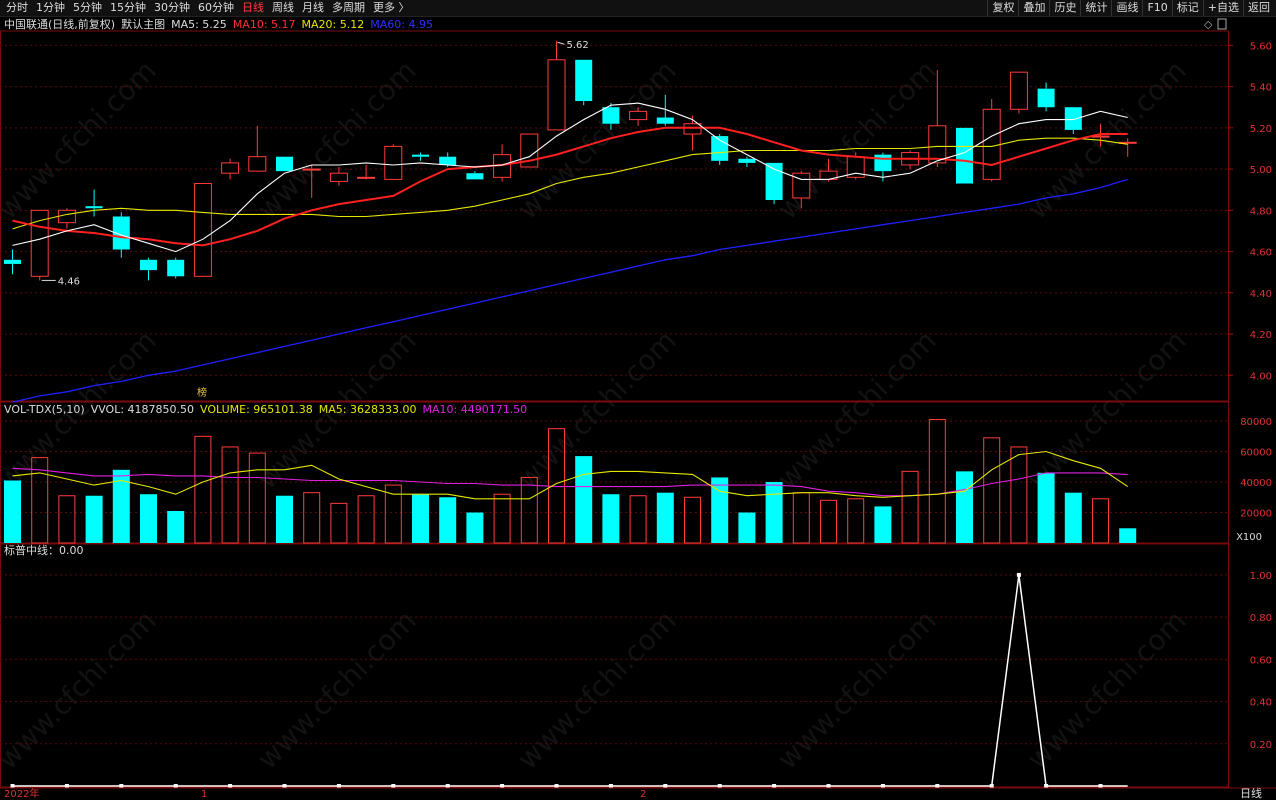 The width and height of the screenshot is (1276, 800). What do you see at coordinates (1256, 422) in the screenshot?
I see `vol-tick-label: 80000` at bounding box center [1256, 422].